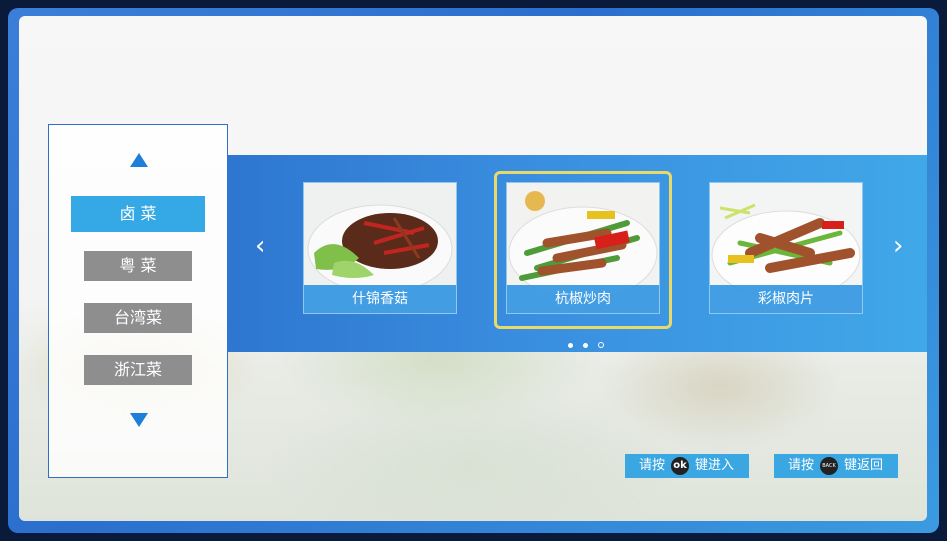 The image size is (947, 541). Describe the element at coordinates (715, 465) in the screenshot. I see `enter-hint-suffix: 键进入` at that location.